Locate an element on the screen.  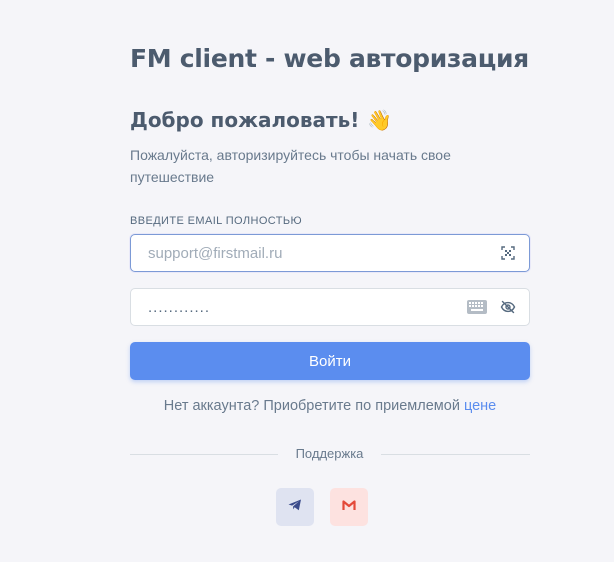
telegram-button is located at coordinates (295, 507).